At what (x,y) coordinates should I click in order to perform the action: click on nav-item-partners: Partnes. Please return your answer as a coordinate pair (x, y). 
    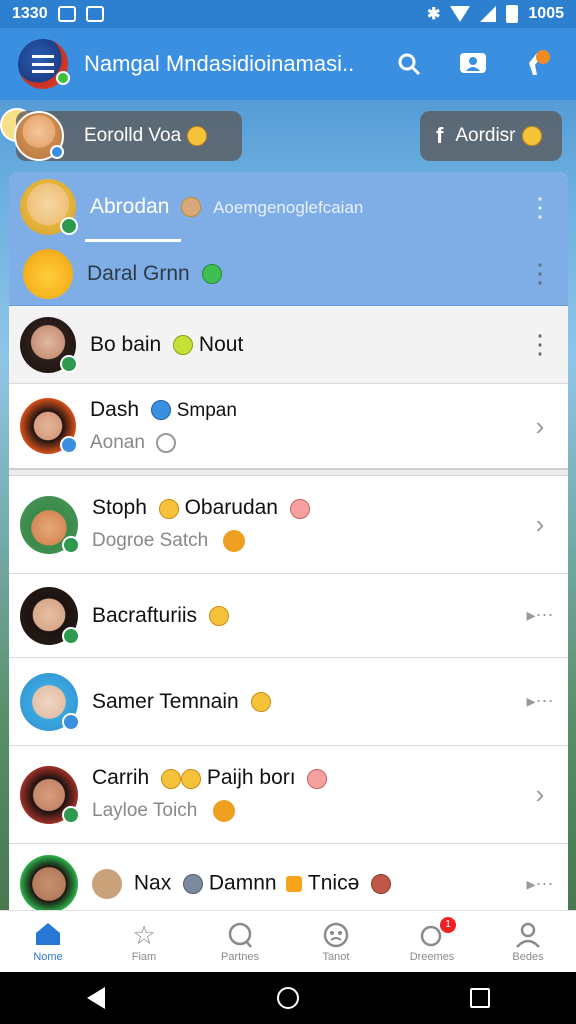
    Looking at the image, I should click on (240, 942).